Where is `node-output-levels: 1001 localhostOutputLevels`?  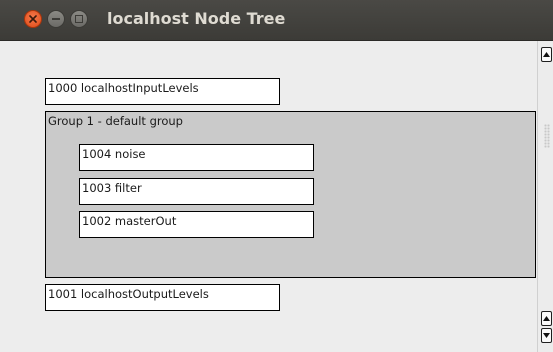 node-output-levels: 1001 localhostOutputLevels is located at coordinates (162, 297).